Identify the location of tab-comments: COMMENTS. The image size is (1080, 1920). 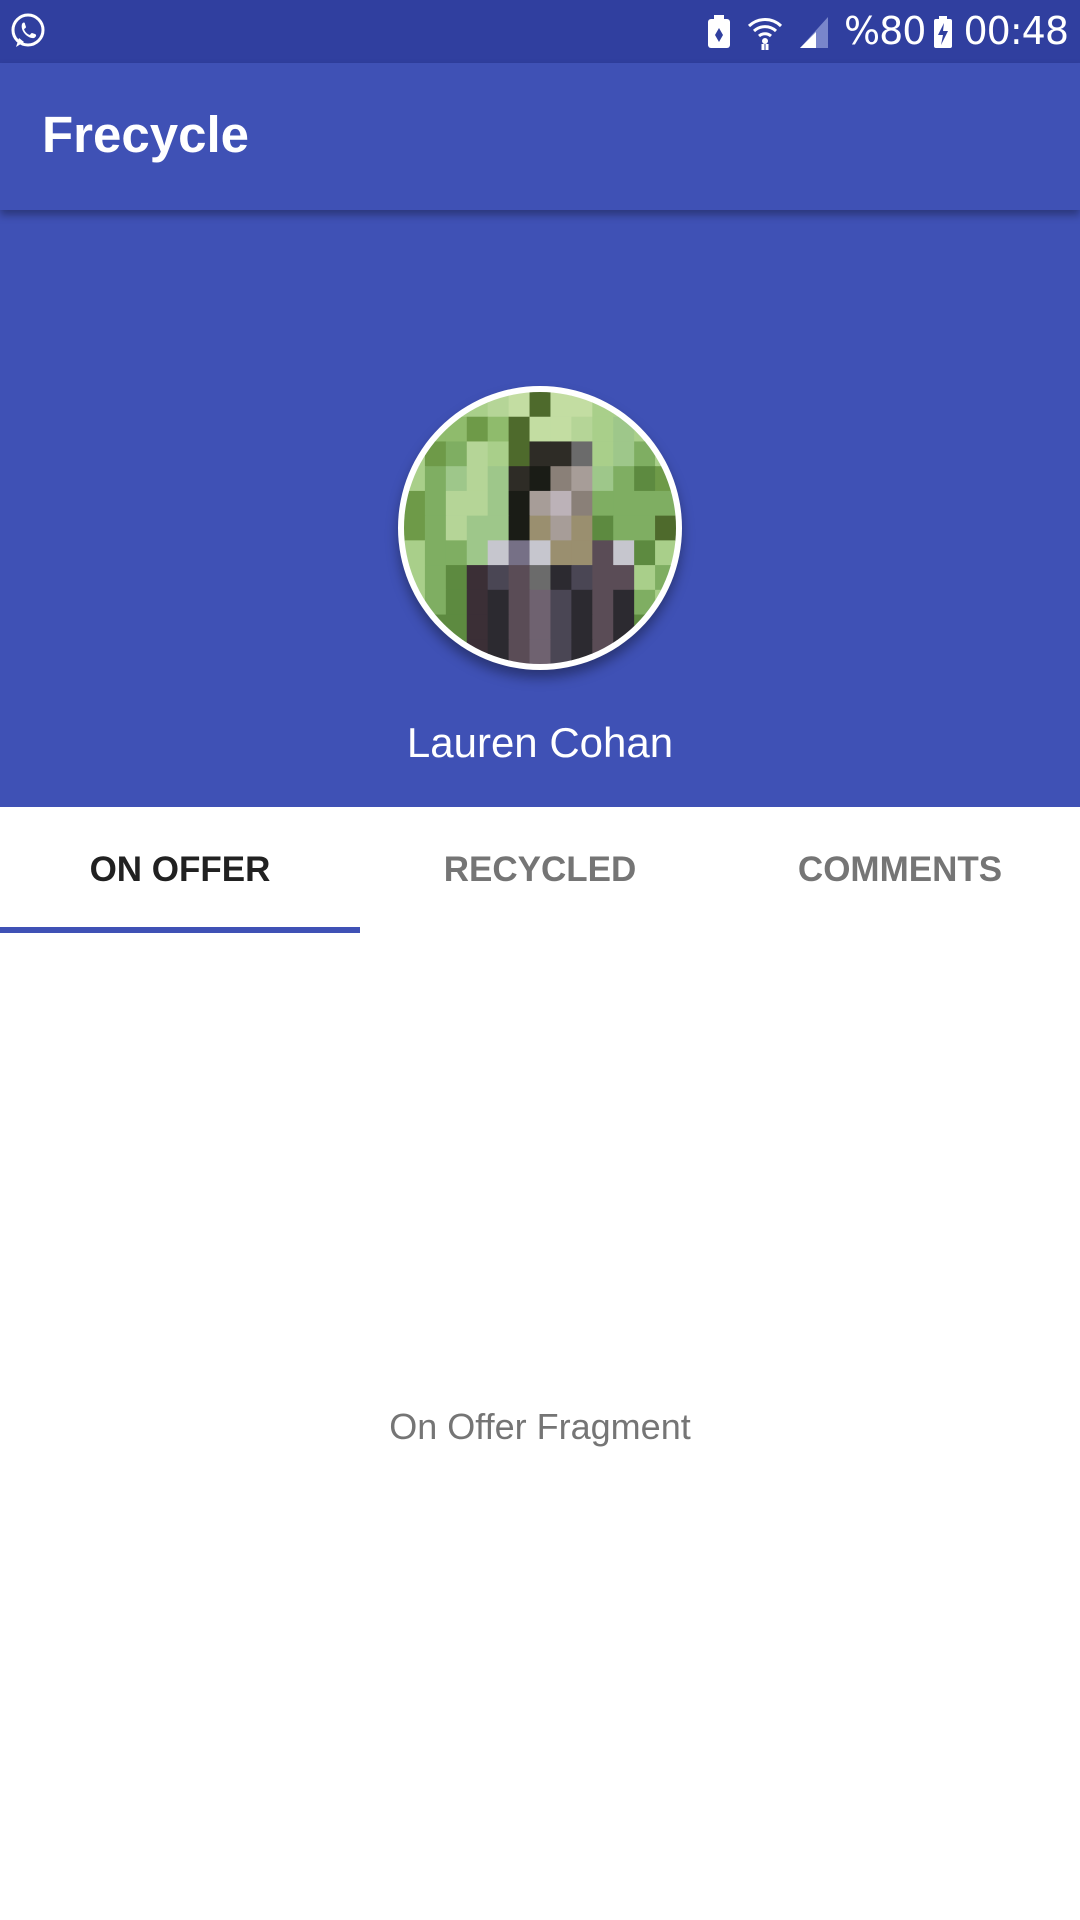
(900, 870).